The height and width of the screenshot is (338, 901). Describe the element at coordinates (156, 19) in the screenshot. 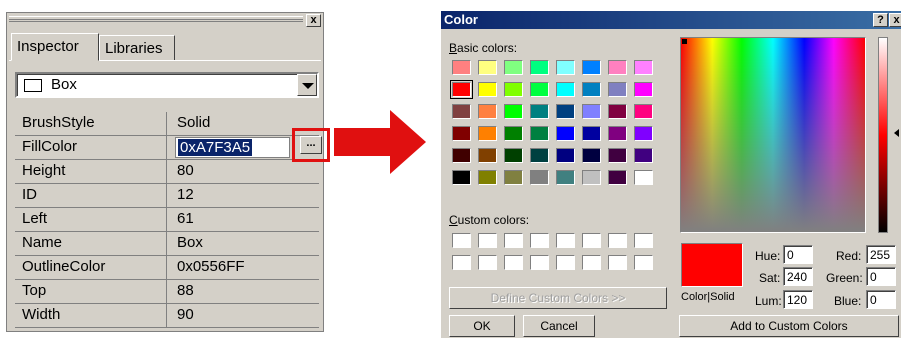

I see `drag-grip` at that location.